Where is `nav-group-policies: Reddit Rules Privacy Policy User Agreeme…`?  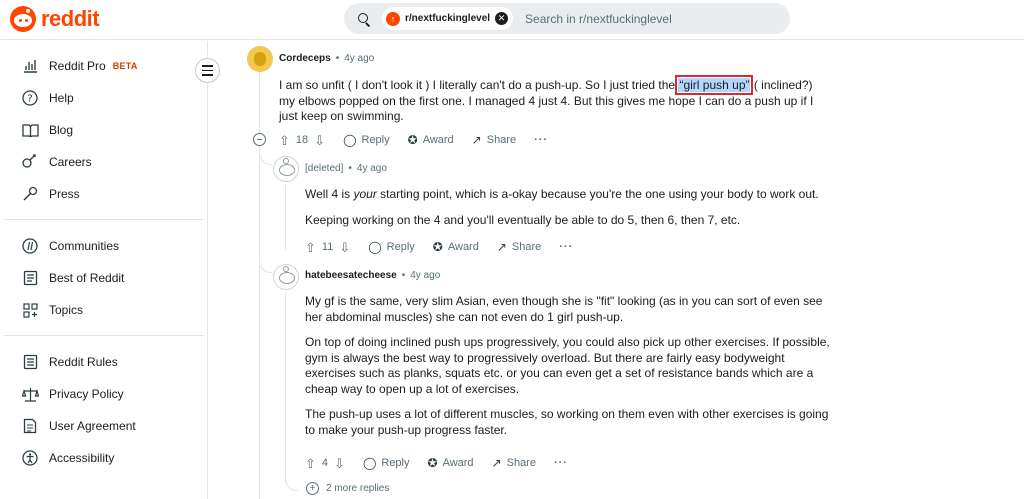
nav-group-policies: Reddit Rules Privacy Policy User Agreeme… is located at coordinates (104, 410).